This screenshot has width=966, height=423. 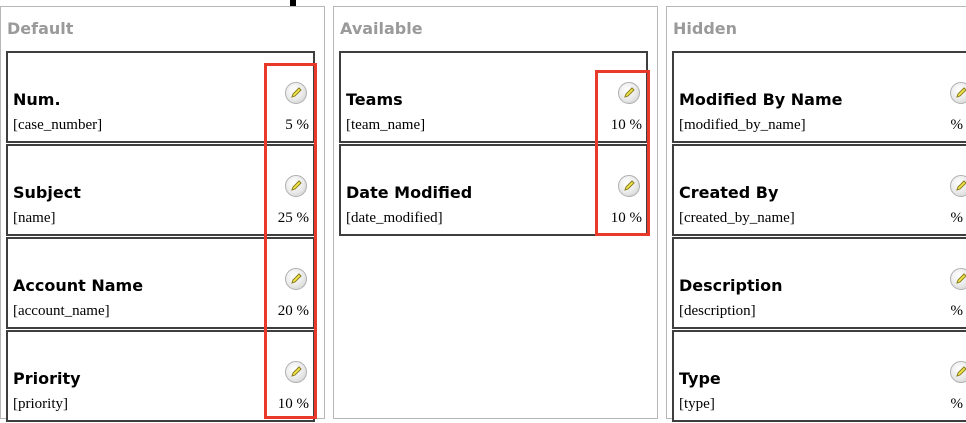 I want to click on field-item-priority: Priority [priority] 10 %, so click(x=160, y=376).